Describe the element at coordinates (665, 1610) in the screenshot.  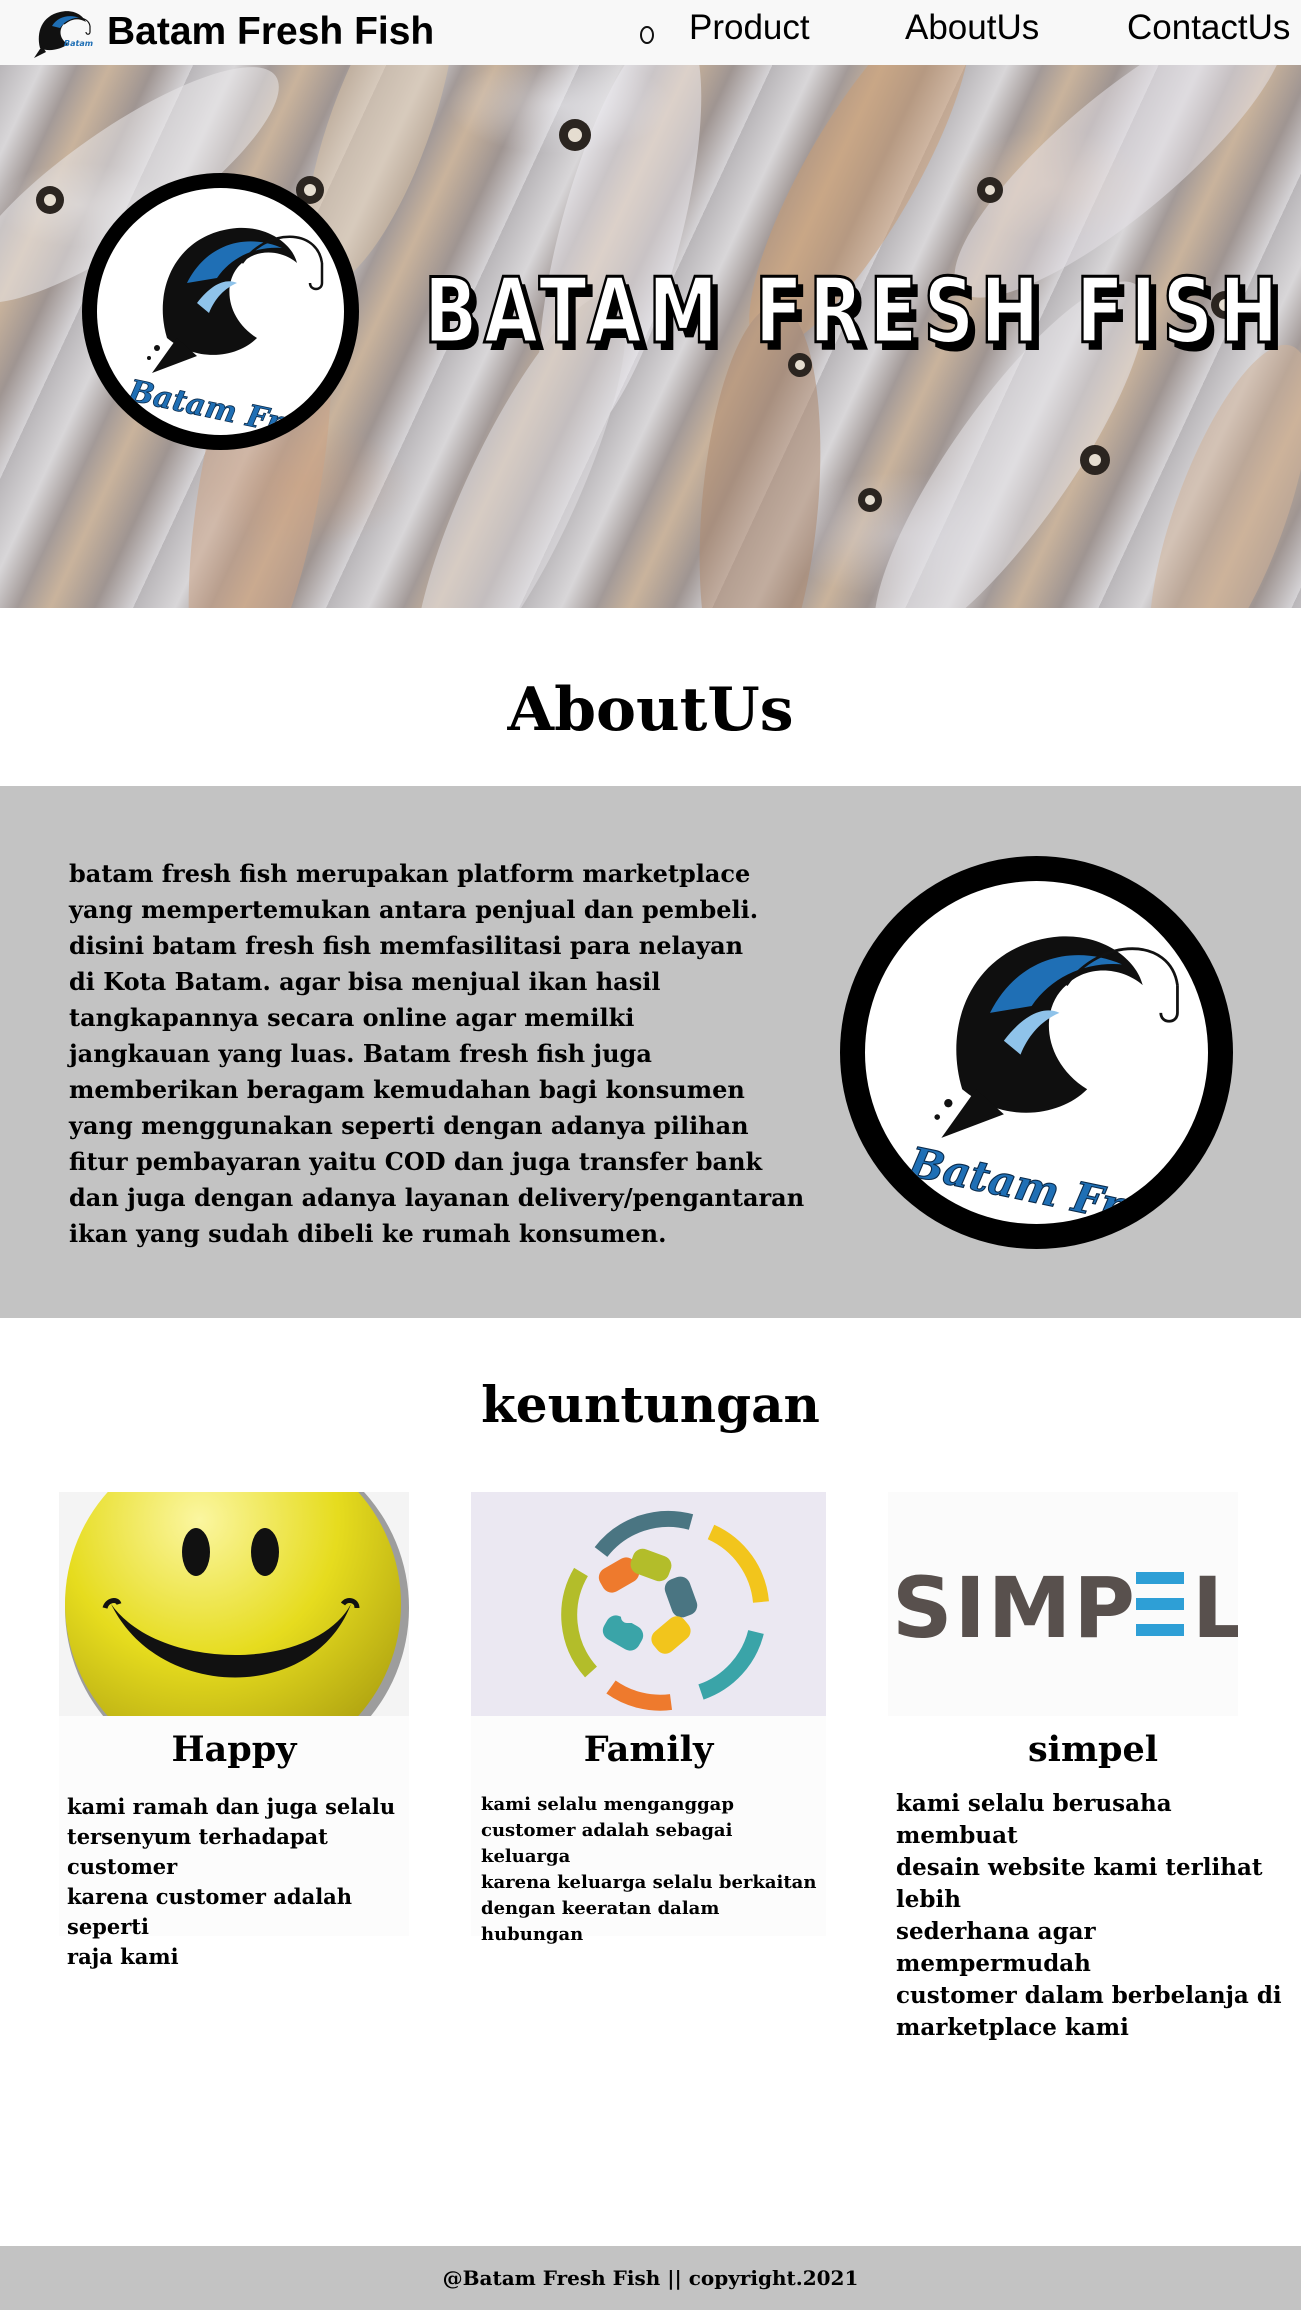
I see `family-hands-icon` at that location.